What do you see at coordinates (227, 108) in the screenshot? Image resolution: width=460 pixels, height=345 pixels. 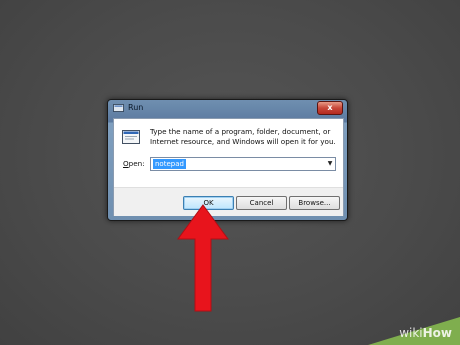 I see `title-bar: Run x` at bounding box center [227, 108].